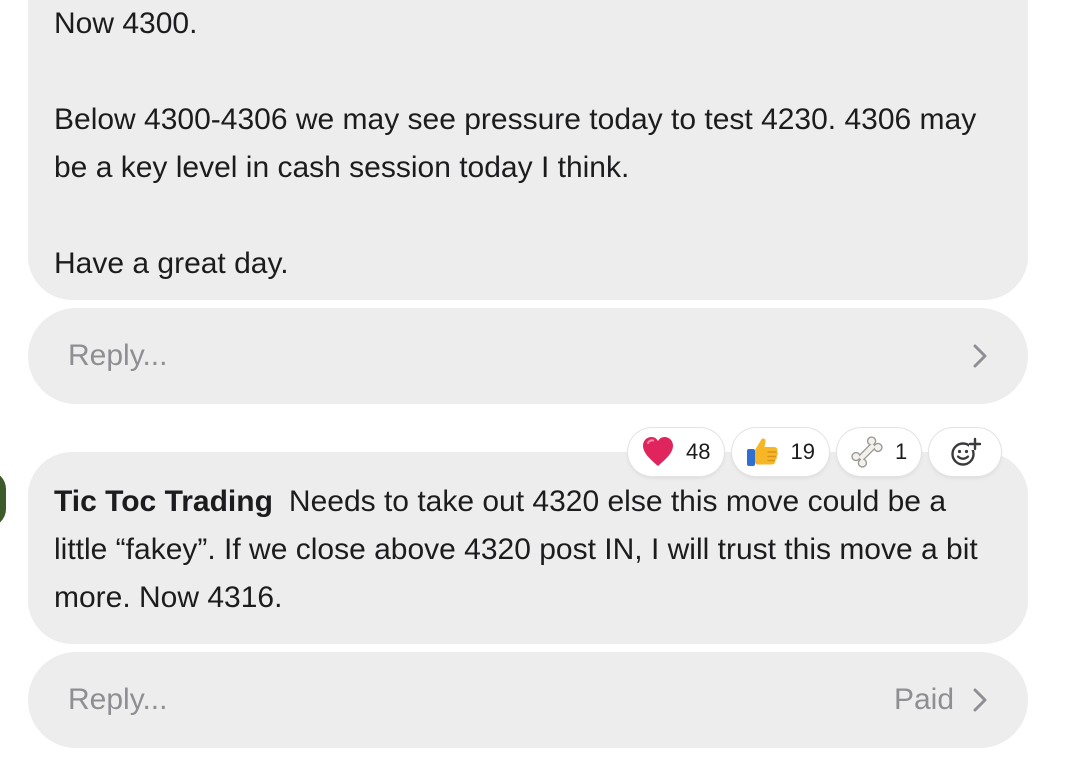  What do you see at coordinates (867, 452) in the screenshot?
I see `bone-icon` at bounding box center [867, 452].